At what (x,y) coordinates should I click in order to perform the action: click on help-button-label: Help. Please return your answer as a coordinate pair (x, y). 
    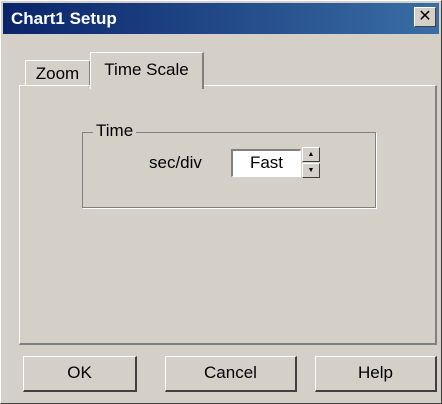
    Looking at the image, I should click on (375, 372).